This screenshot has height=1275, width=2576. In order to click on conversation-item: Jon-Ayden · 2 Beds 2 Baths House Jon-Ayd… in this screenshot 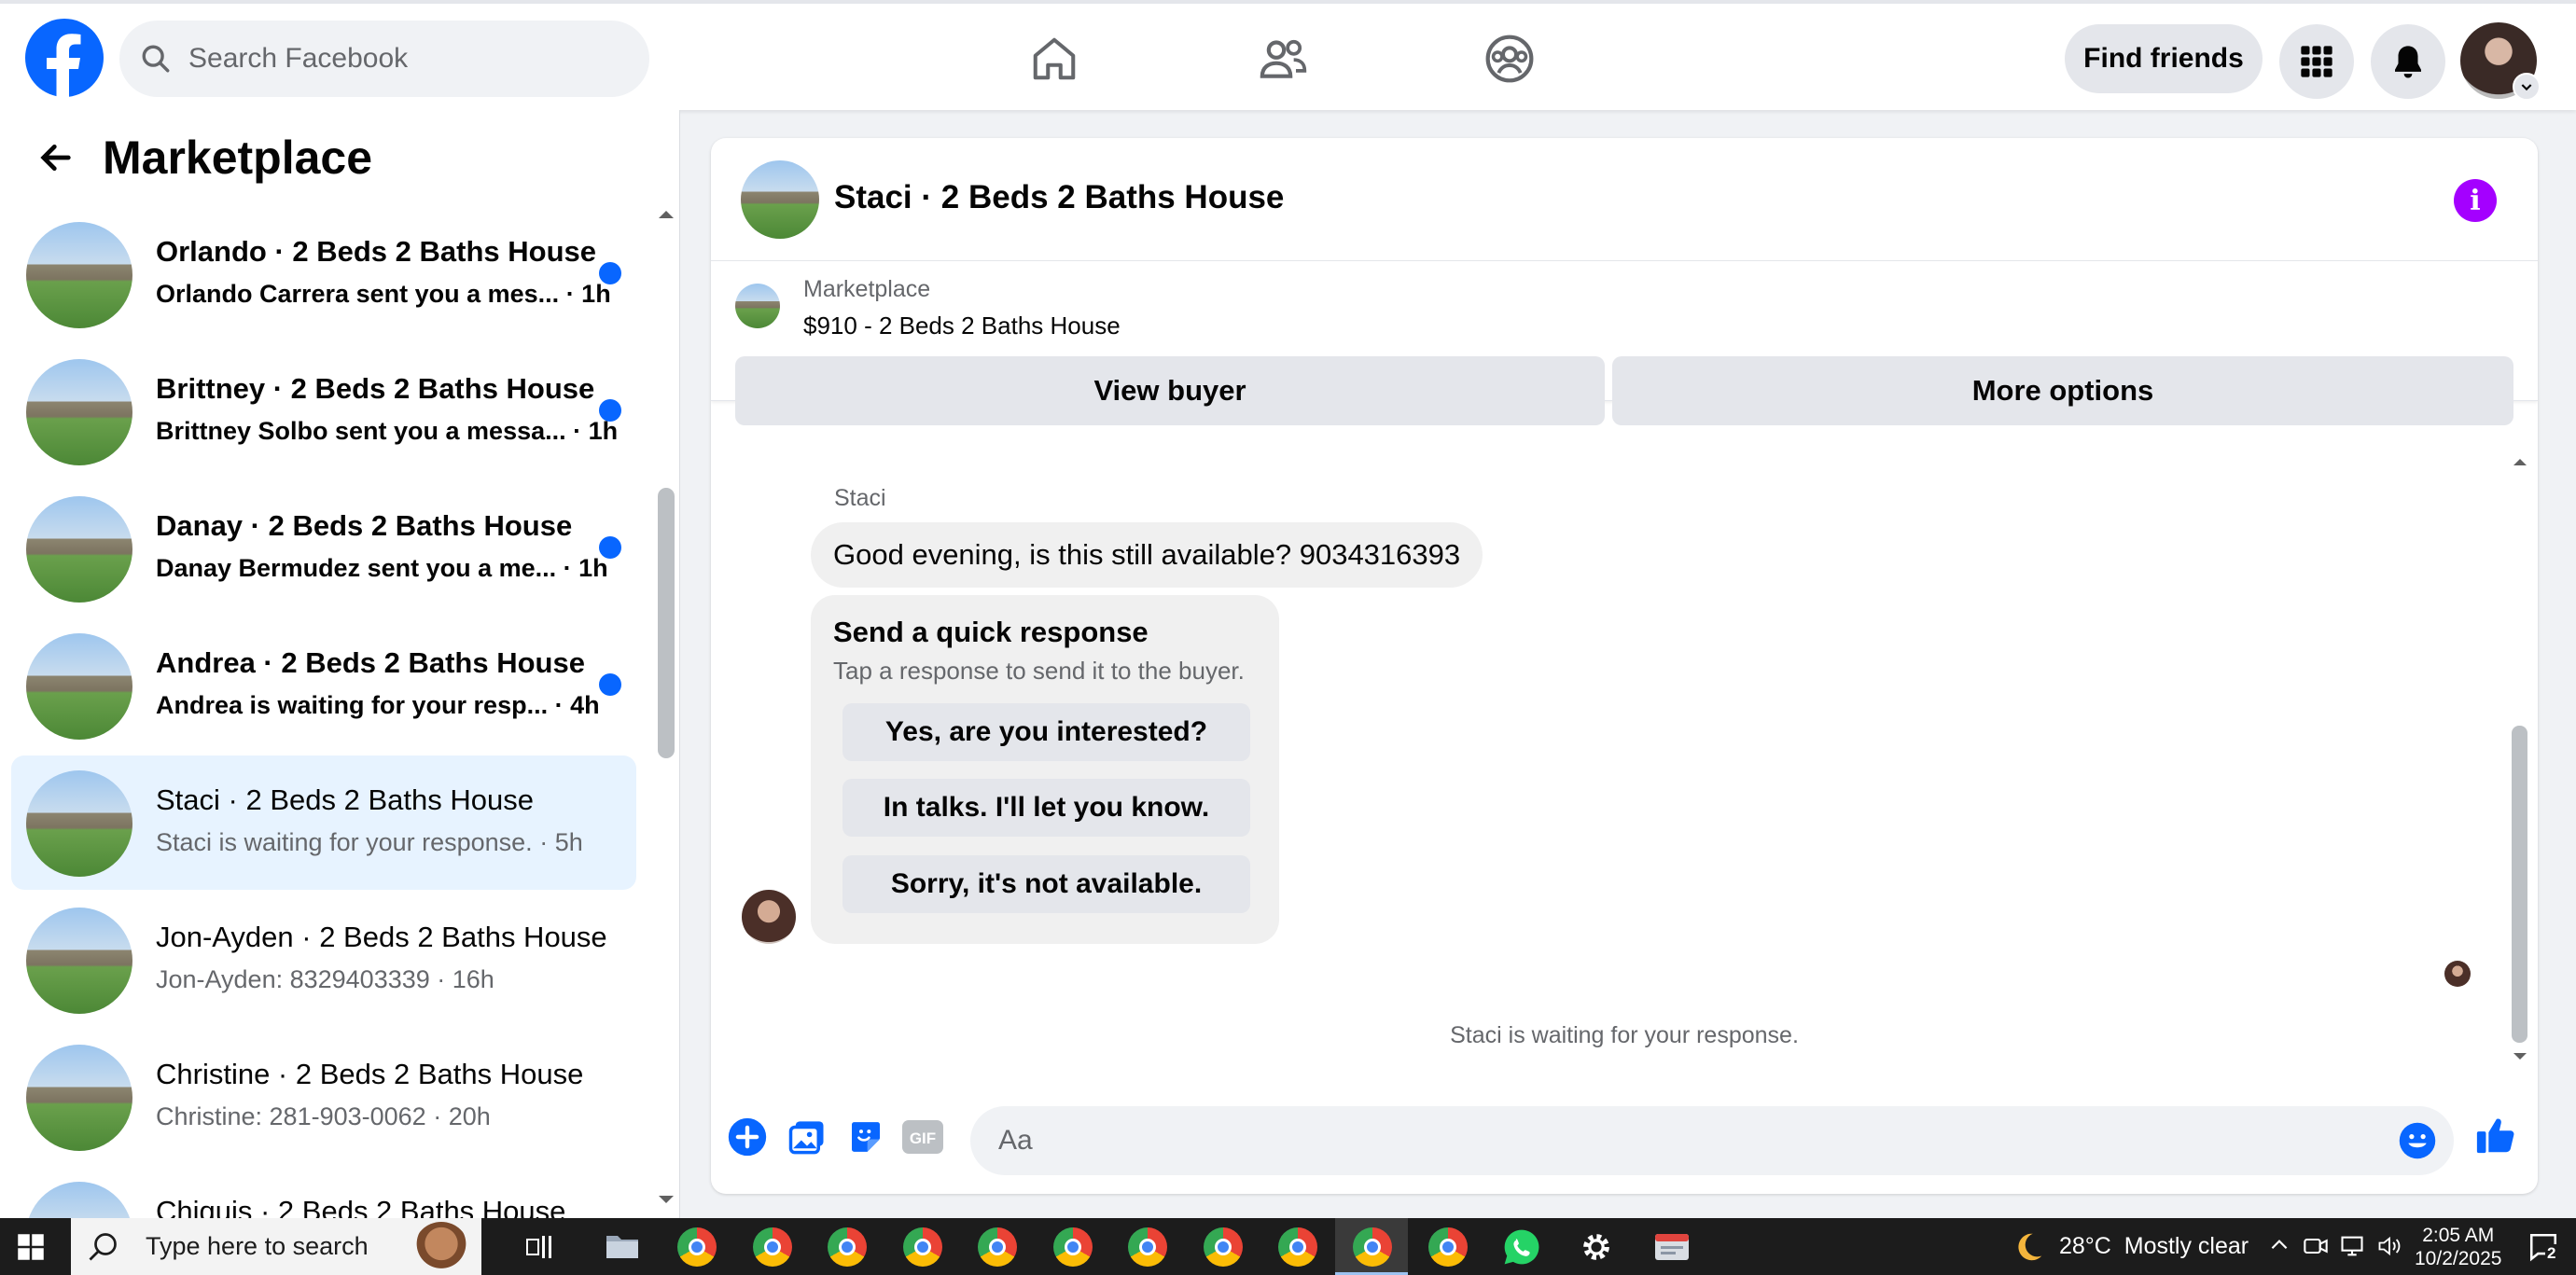, I will do `click(323, 960)`.